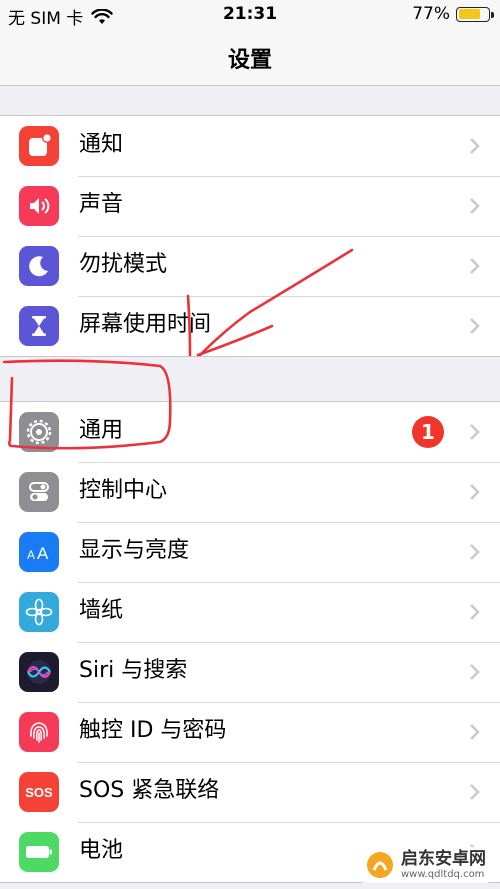 Image resolution: width=500 pixels, height=889 pixels. I want to click on siri-icon, so click(39, 672).